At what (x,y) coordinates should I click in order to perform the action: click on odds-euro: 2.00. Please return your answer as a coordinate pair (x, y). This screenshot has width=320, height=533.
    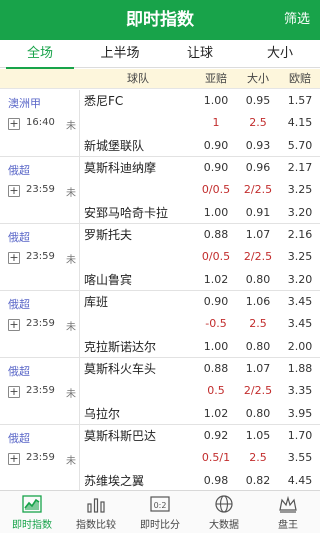
    Looking at the image, I should click on (300, 346).